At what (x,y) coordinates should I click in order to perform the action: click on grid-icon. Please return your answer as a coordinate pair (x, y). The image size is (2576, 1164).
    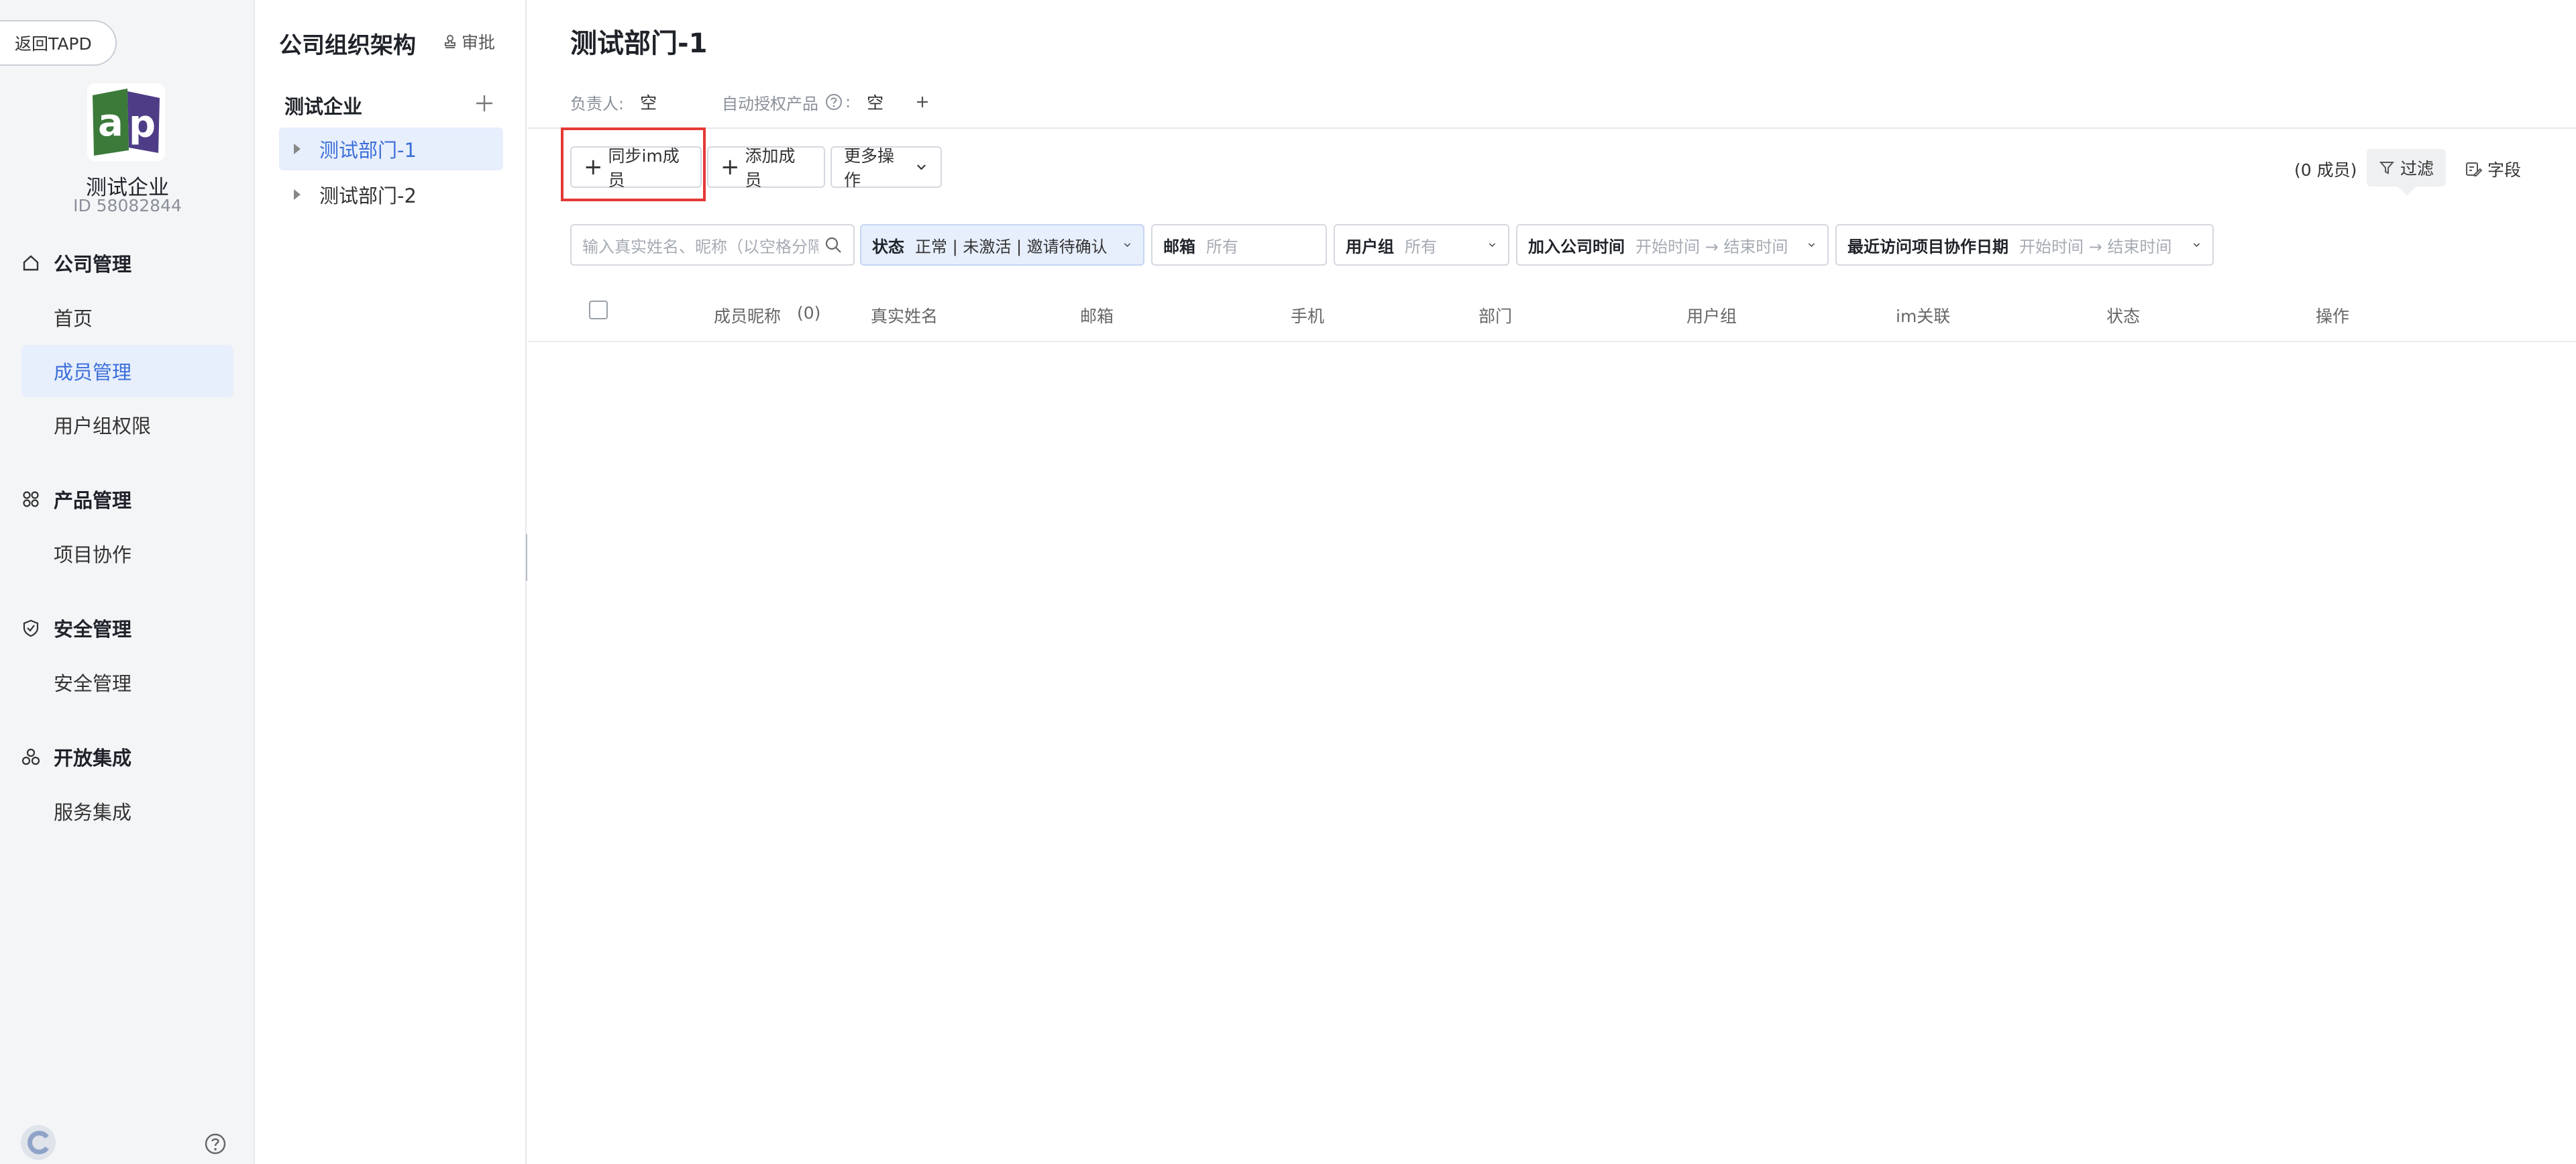
    Looking at the image, I should click on (31, 499).